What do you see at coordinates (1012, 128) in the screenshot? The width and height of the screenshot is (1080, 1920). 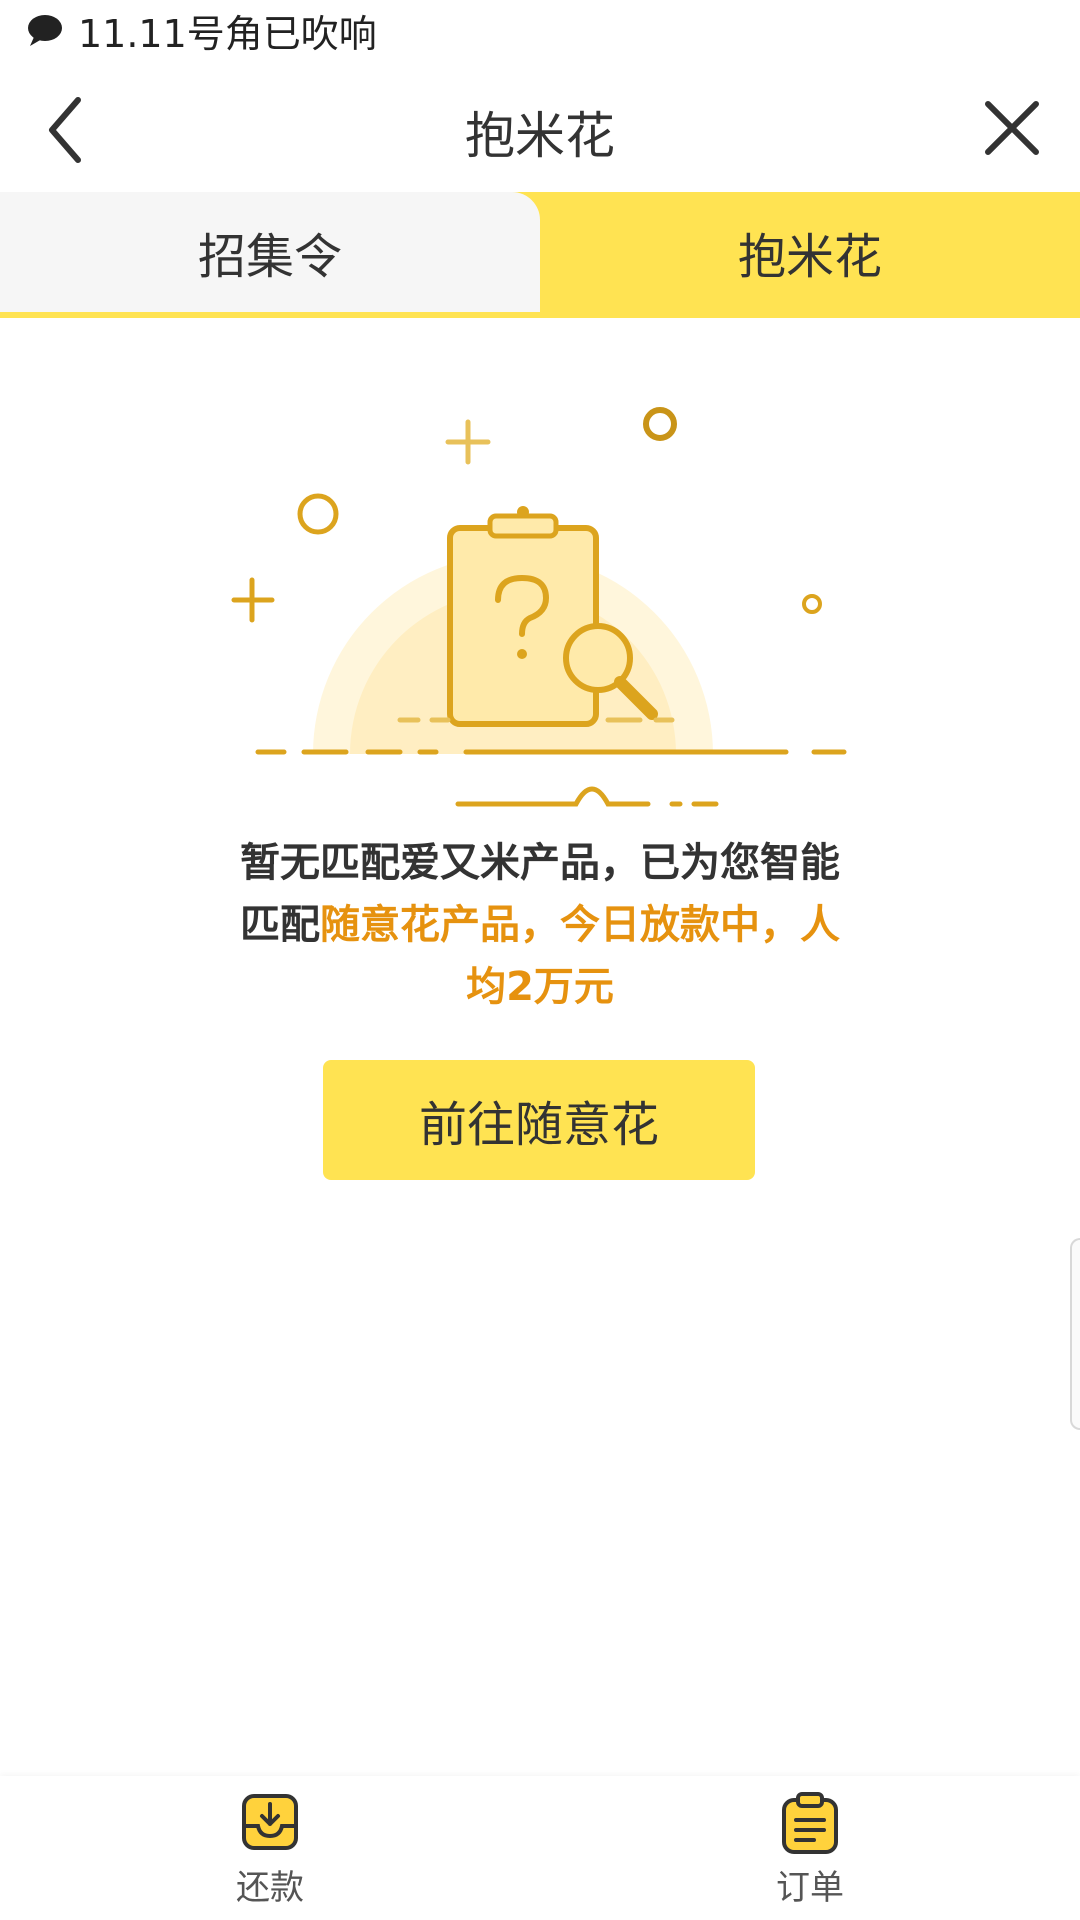 I see `close-icon` at bounding box center [1012, 128].